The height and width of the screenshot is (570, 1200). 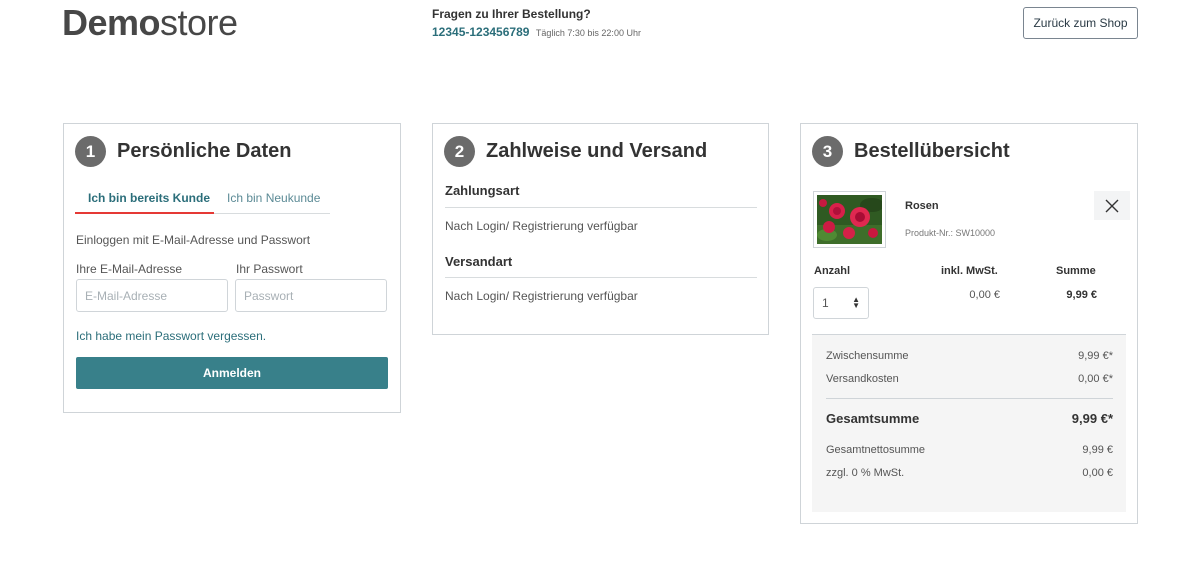 I want to click on net-total-row: Gesamtnettosumme 9,99 €, so click(x=969, y=450).